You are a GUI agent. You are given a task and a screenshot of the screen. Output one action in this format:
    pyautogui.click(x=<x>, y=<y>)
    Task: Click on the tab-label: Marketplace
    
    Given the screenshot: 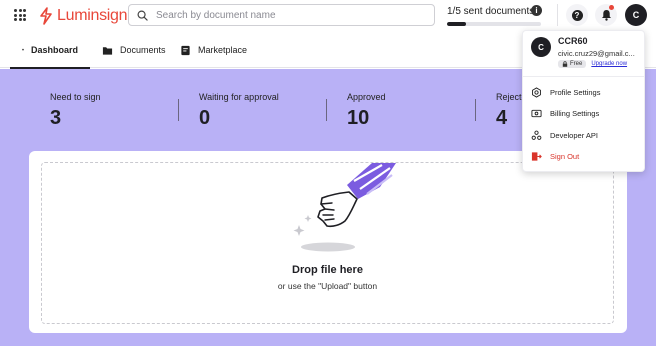 What is the action you would take?
    pyautogui.click(x=223, y=50)
    